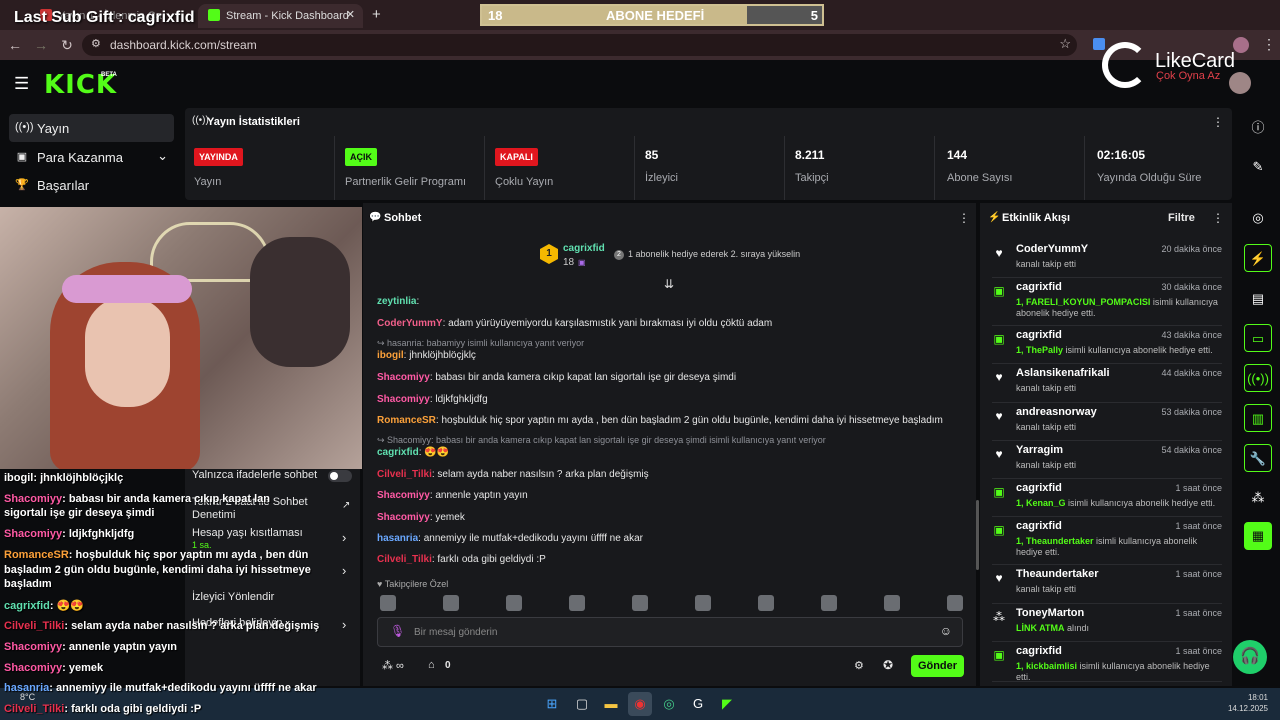 The width and height of the screenshot is (1280, 720). I want to click on close-tab-icon: ✕, so click(350, 14).